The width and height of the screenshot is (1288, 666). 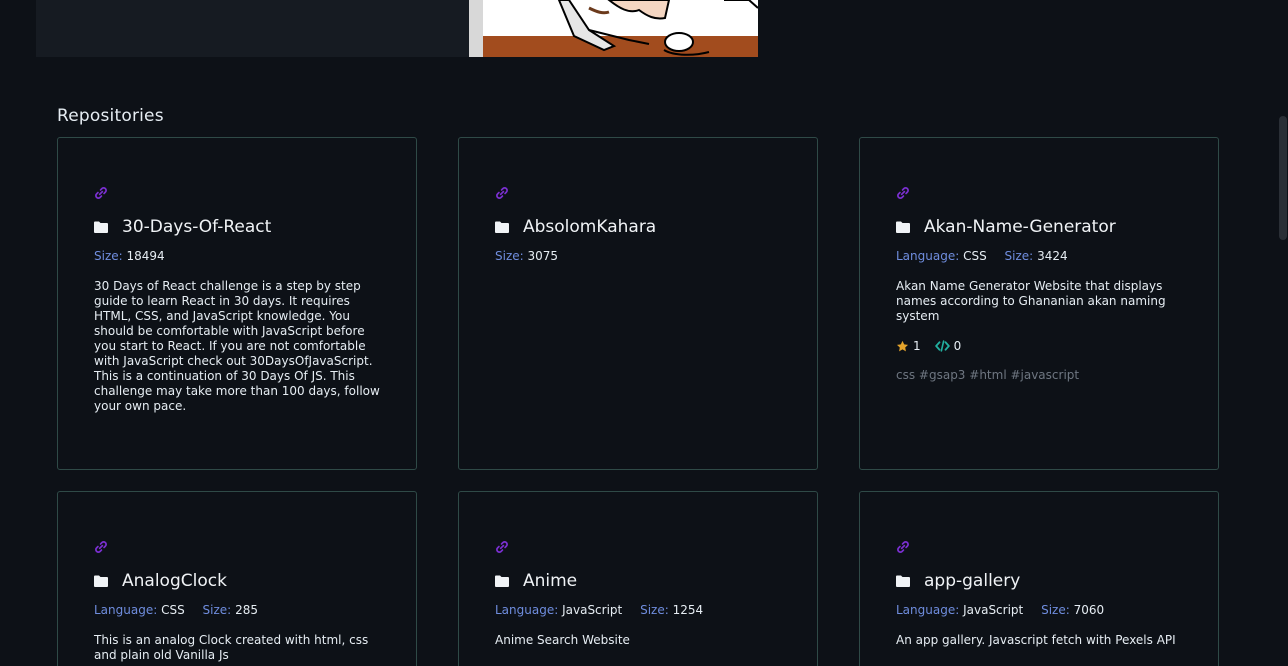 I want to click on repo-meta: Language: CSS Size: 3424, so click(x=1039, y=257).